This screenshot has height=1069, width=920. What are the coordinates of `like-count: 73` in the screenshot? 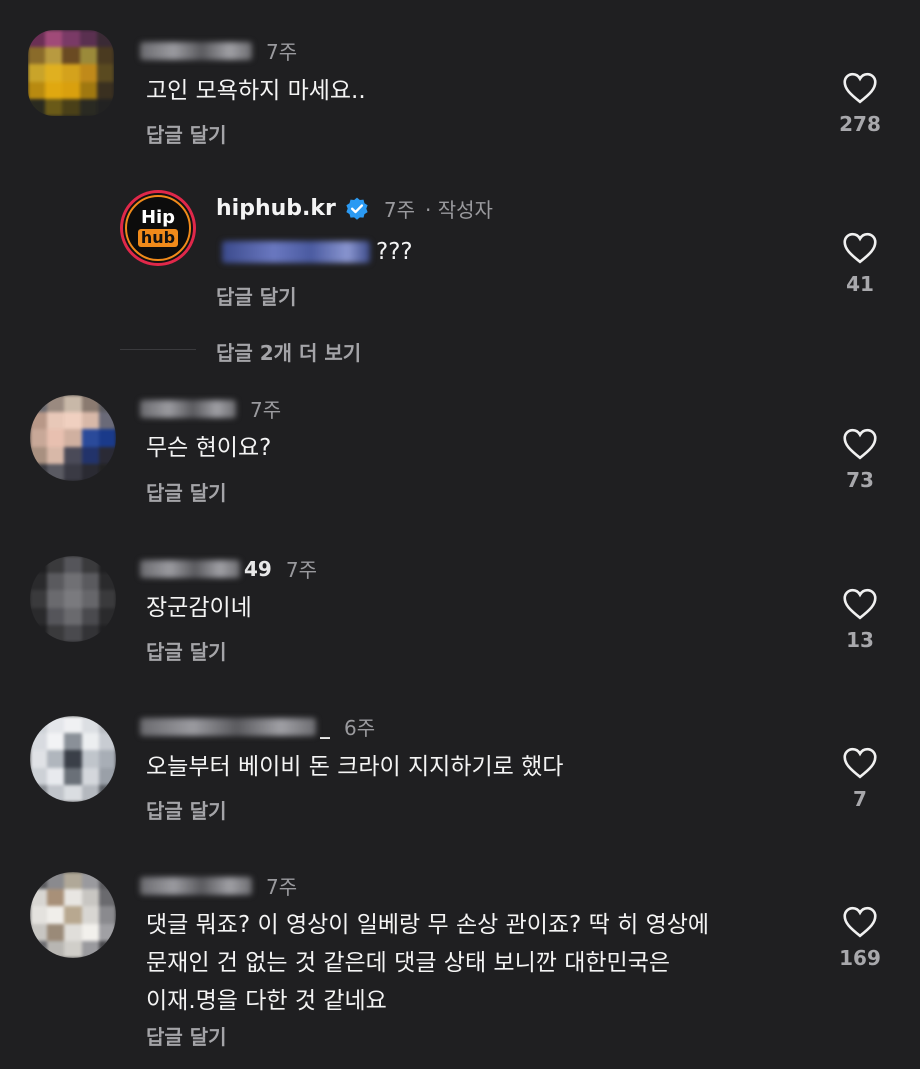 It's located at (860, 480).